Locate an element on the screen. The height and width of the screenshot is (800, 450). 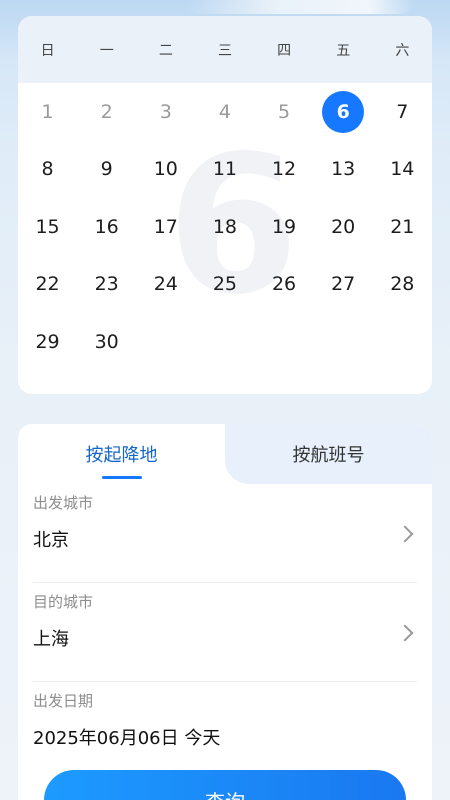
calendar-day: 24 is located at coordinates (165, 284).